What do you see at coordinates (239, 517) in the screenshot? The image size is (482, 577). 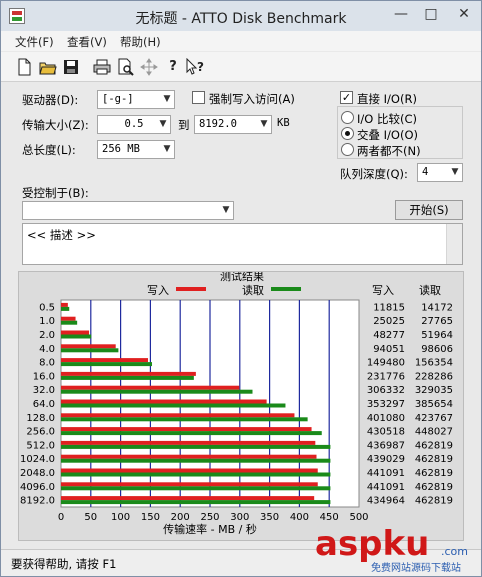 I see `x-tick-label: 300` at bounding box center [239, 517].